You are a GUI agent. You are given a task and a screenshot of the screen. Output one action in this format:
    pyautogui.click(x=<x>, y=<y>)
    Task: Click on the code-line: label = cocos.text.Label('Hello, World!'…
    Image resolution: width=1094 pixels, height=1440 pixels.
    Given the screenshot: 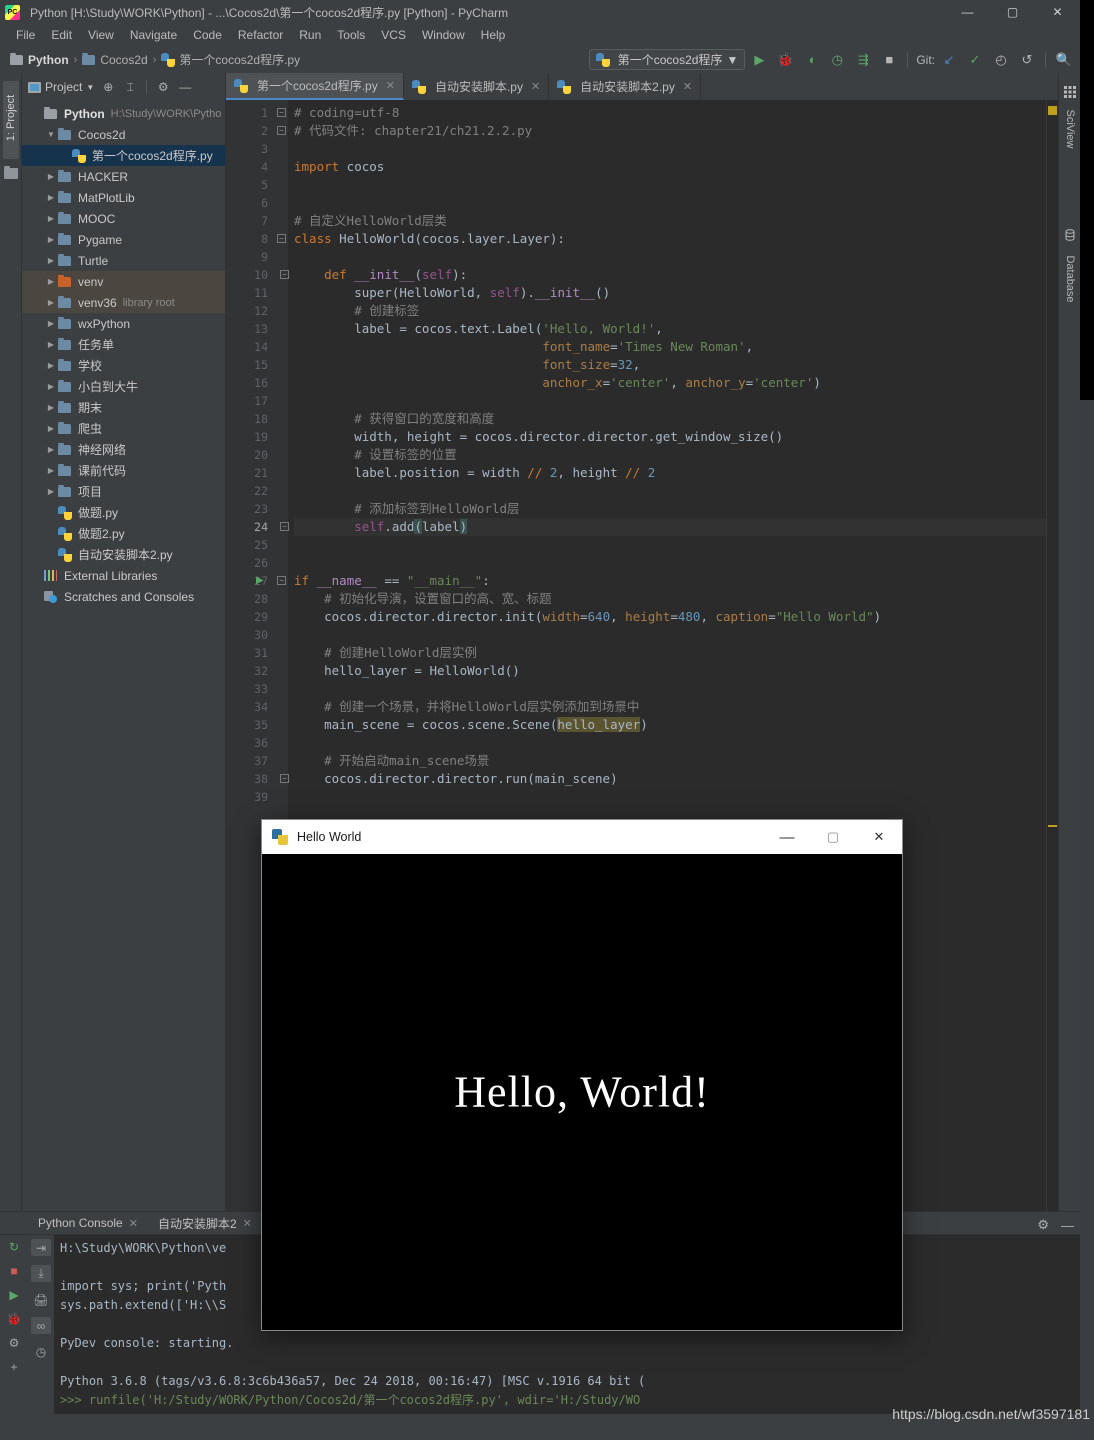 What is the action you would take?
    pyautogui.click(x=670, y=329)
    